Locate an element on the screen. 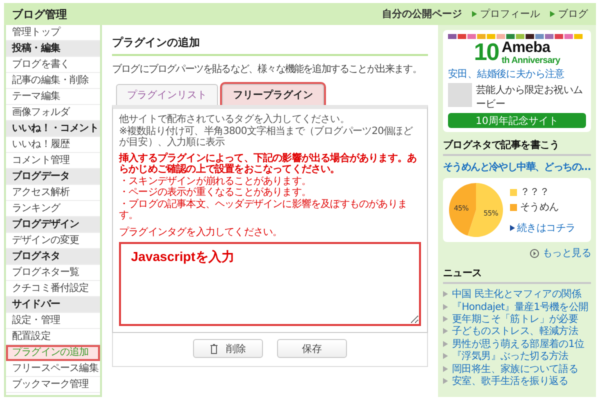  nav-item: ブログネター覧 is located at coordinates (53, 273).